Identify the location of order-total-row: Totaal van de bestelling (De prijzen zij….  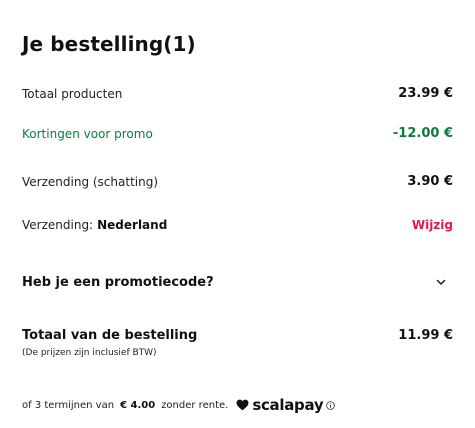
(237, 343).